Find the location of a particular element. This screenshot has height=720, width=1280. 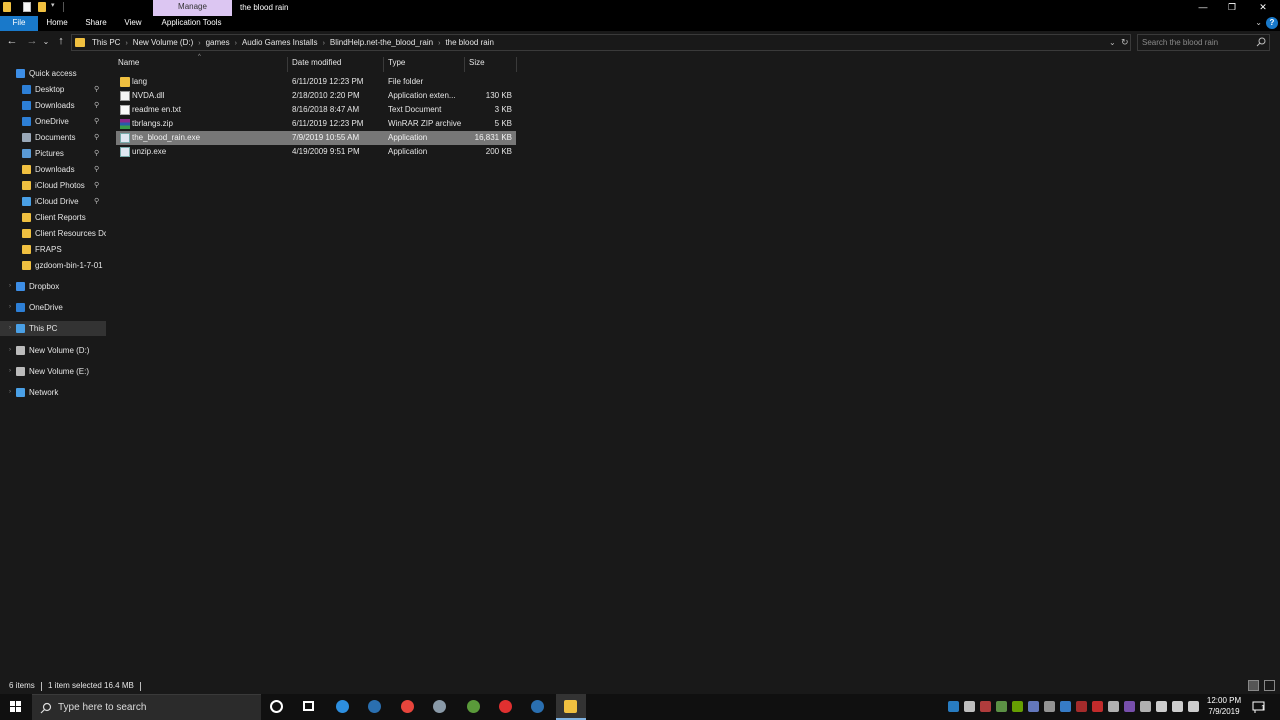

breadcrumb-item: Audio Games Installs is located at coordinates (280, 42).